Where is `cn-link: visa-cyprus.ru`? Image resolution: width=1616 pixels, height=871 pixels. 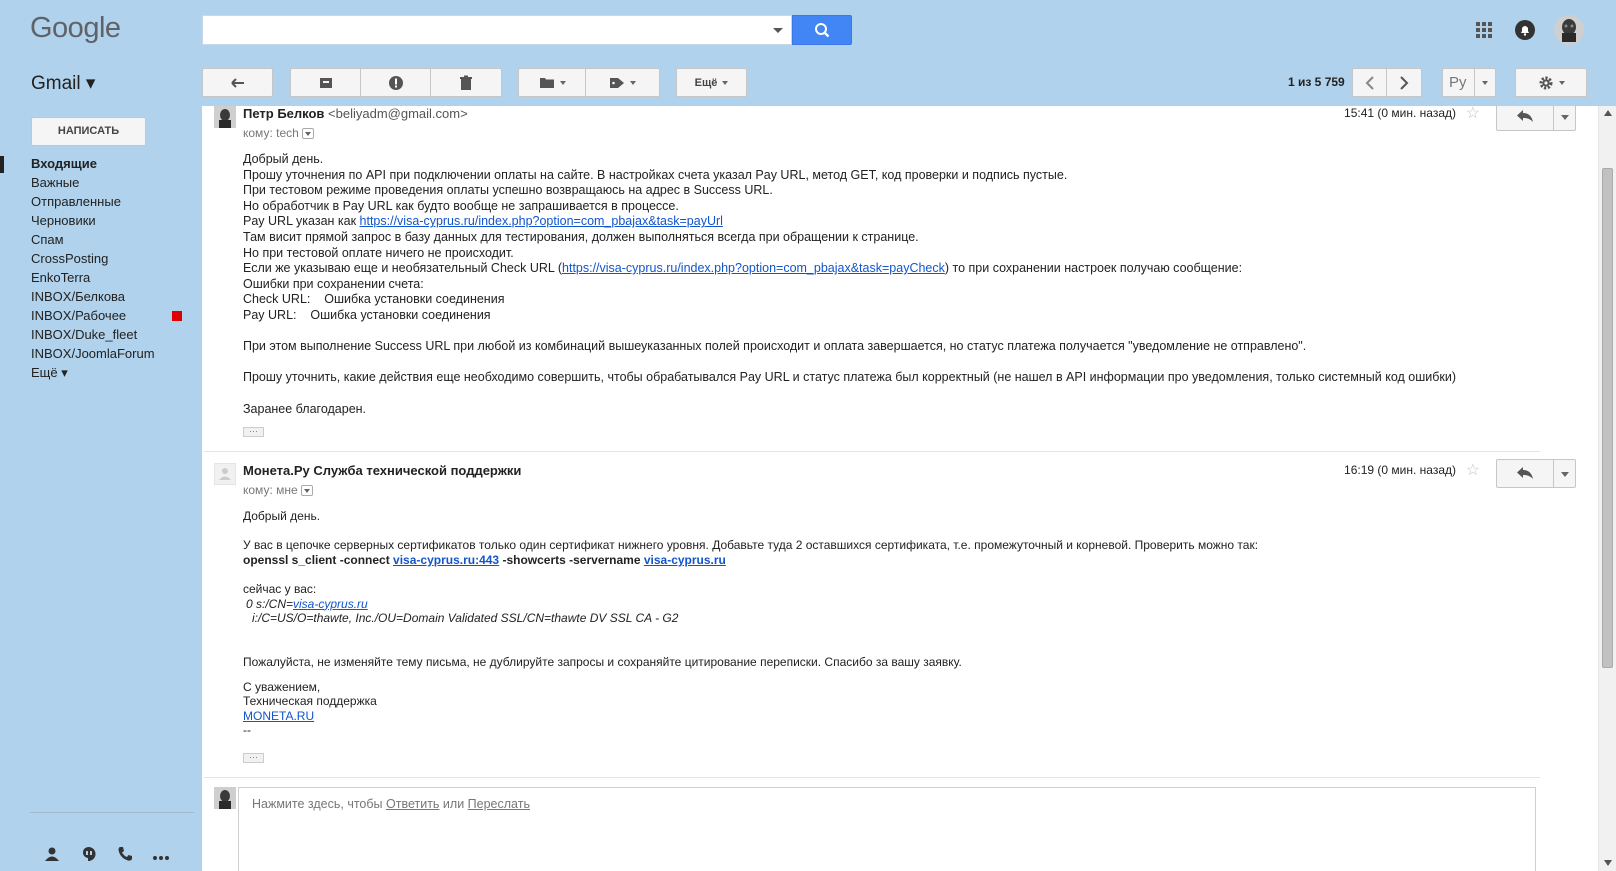
cn-link: visa-cyprus.ru is located at coordinates (330, 604).